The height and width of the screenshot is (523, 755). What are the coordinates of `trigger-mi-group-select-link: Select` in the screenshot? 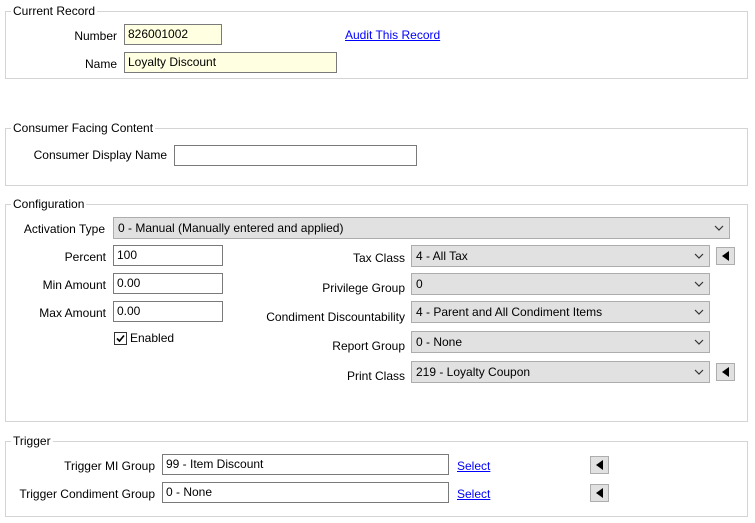 It's located at (473, 466).